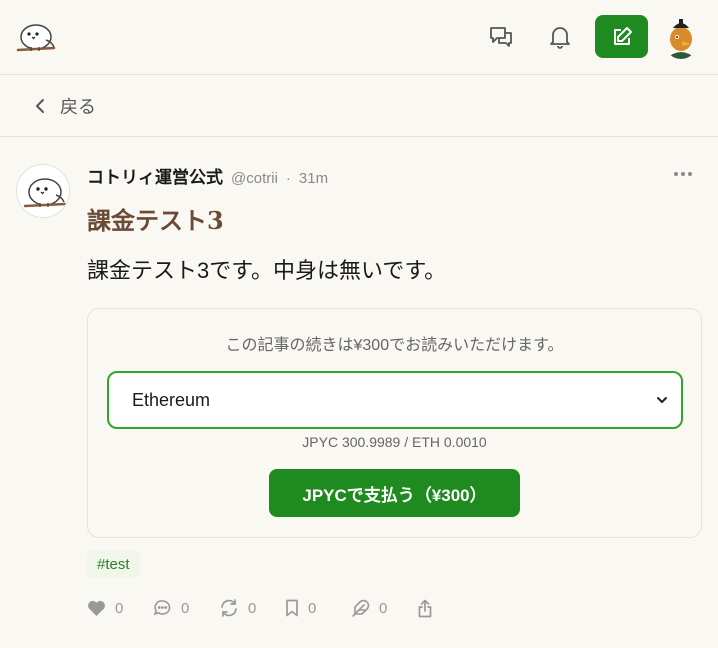 This screenshot has height=648, width=718. What do you see at coordinates (394, 442) in the screenshot?
I see `price-info: JPYC 300.9989 / ETH 0.0010` at bounding box center [394, 442].